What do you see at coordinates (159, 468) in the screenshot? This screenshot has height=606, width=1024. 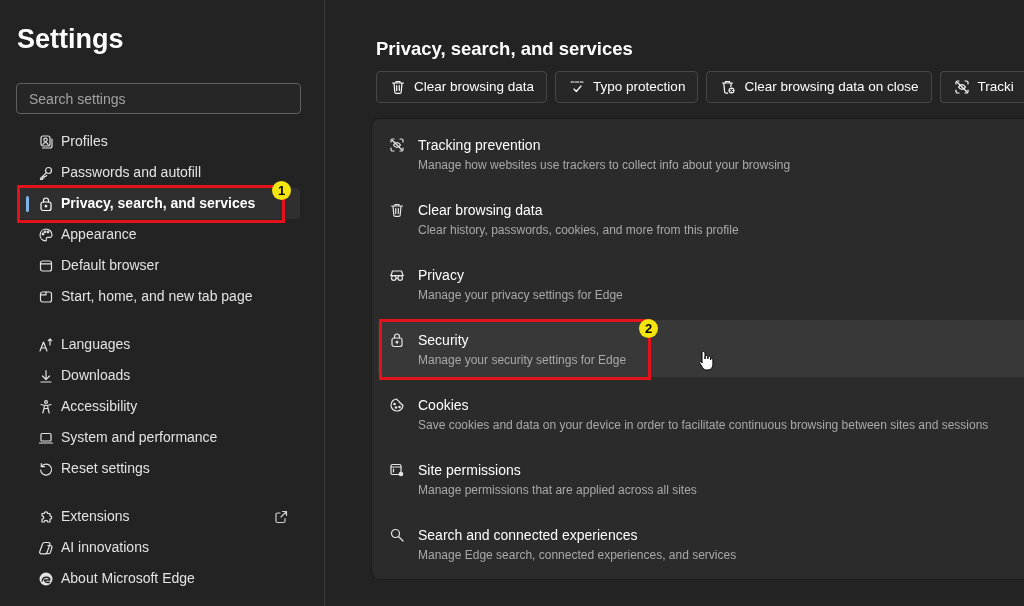 I see `nav-item: Reset settings` at bounding box center [159, 468].